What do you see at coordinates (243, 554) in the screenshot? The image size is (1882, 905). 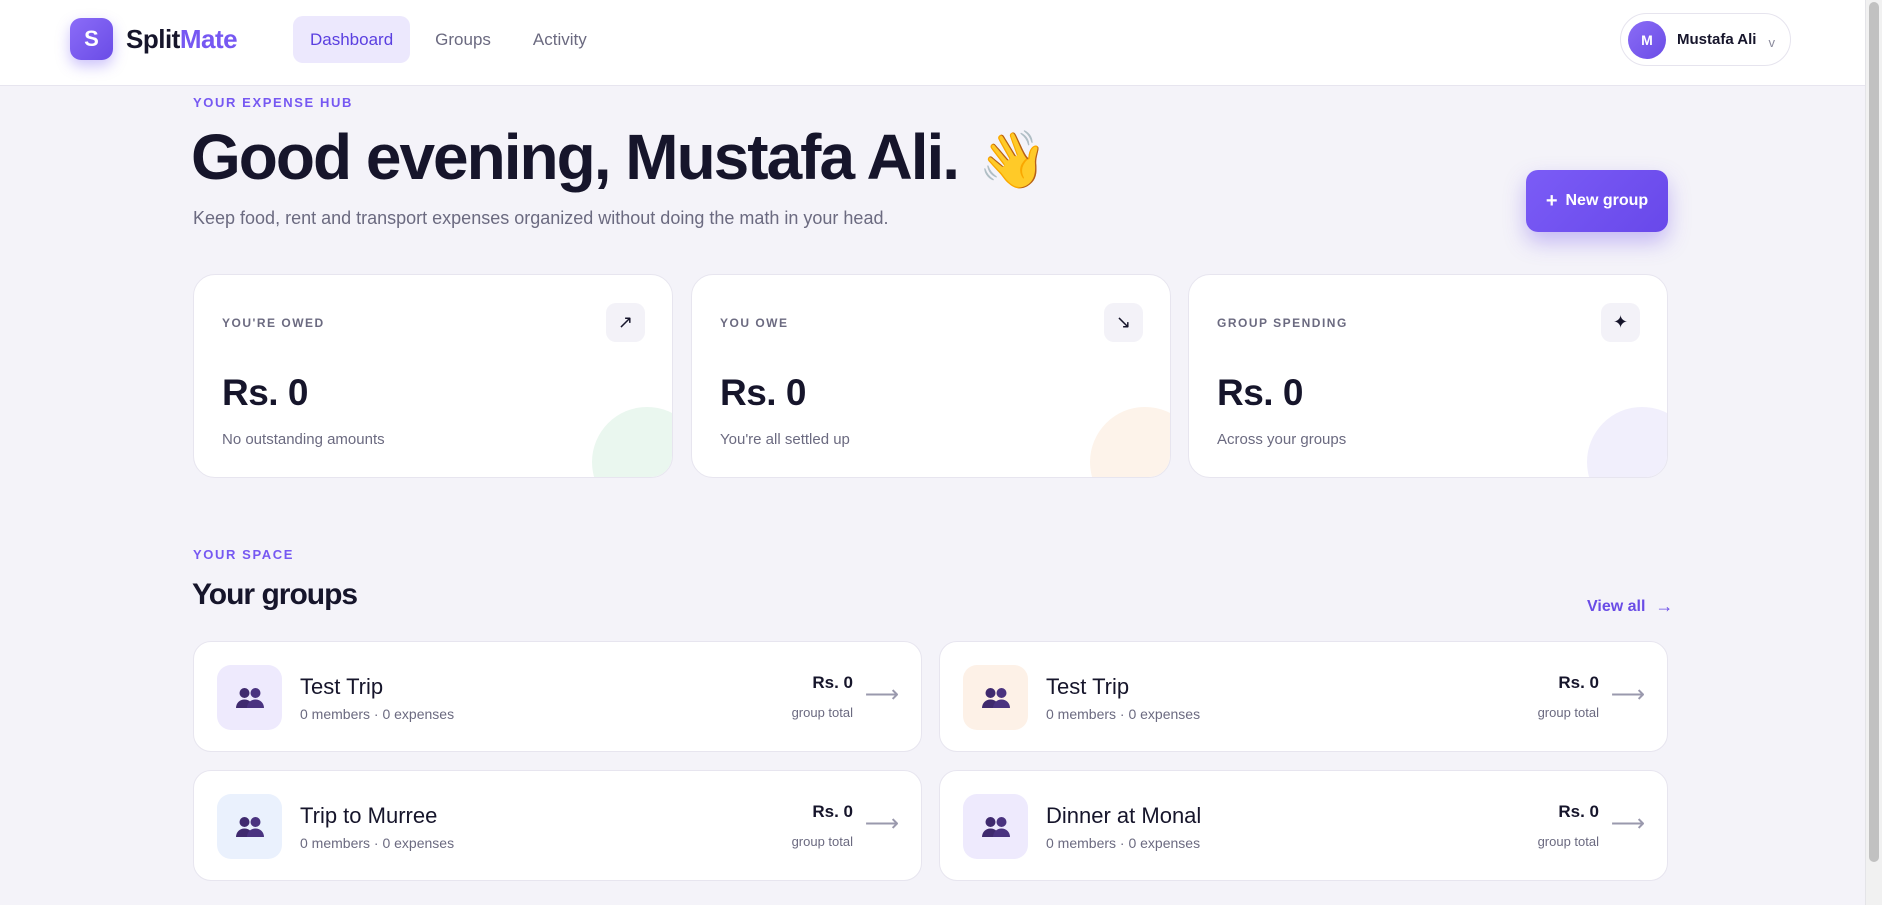 I see `groups-eyebrow: YOUR SPACE` at bounding box center [243, 554].